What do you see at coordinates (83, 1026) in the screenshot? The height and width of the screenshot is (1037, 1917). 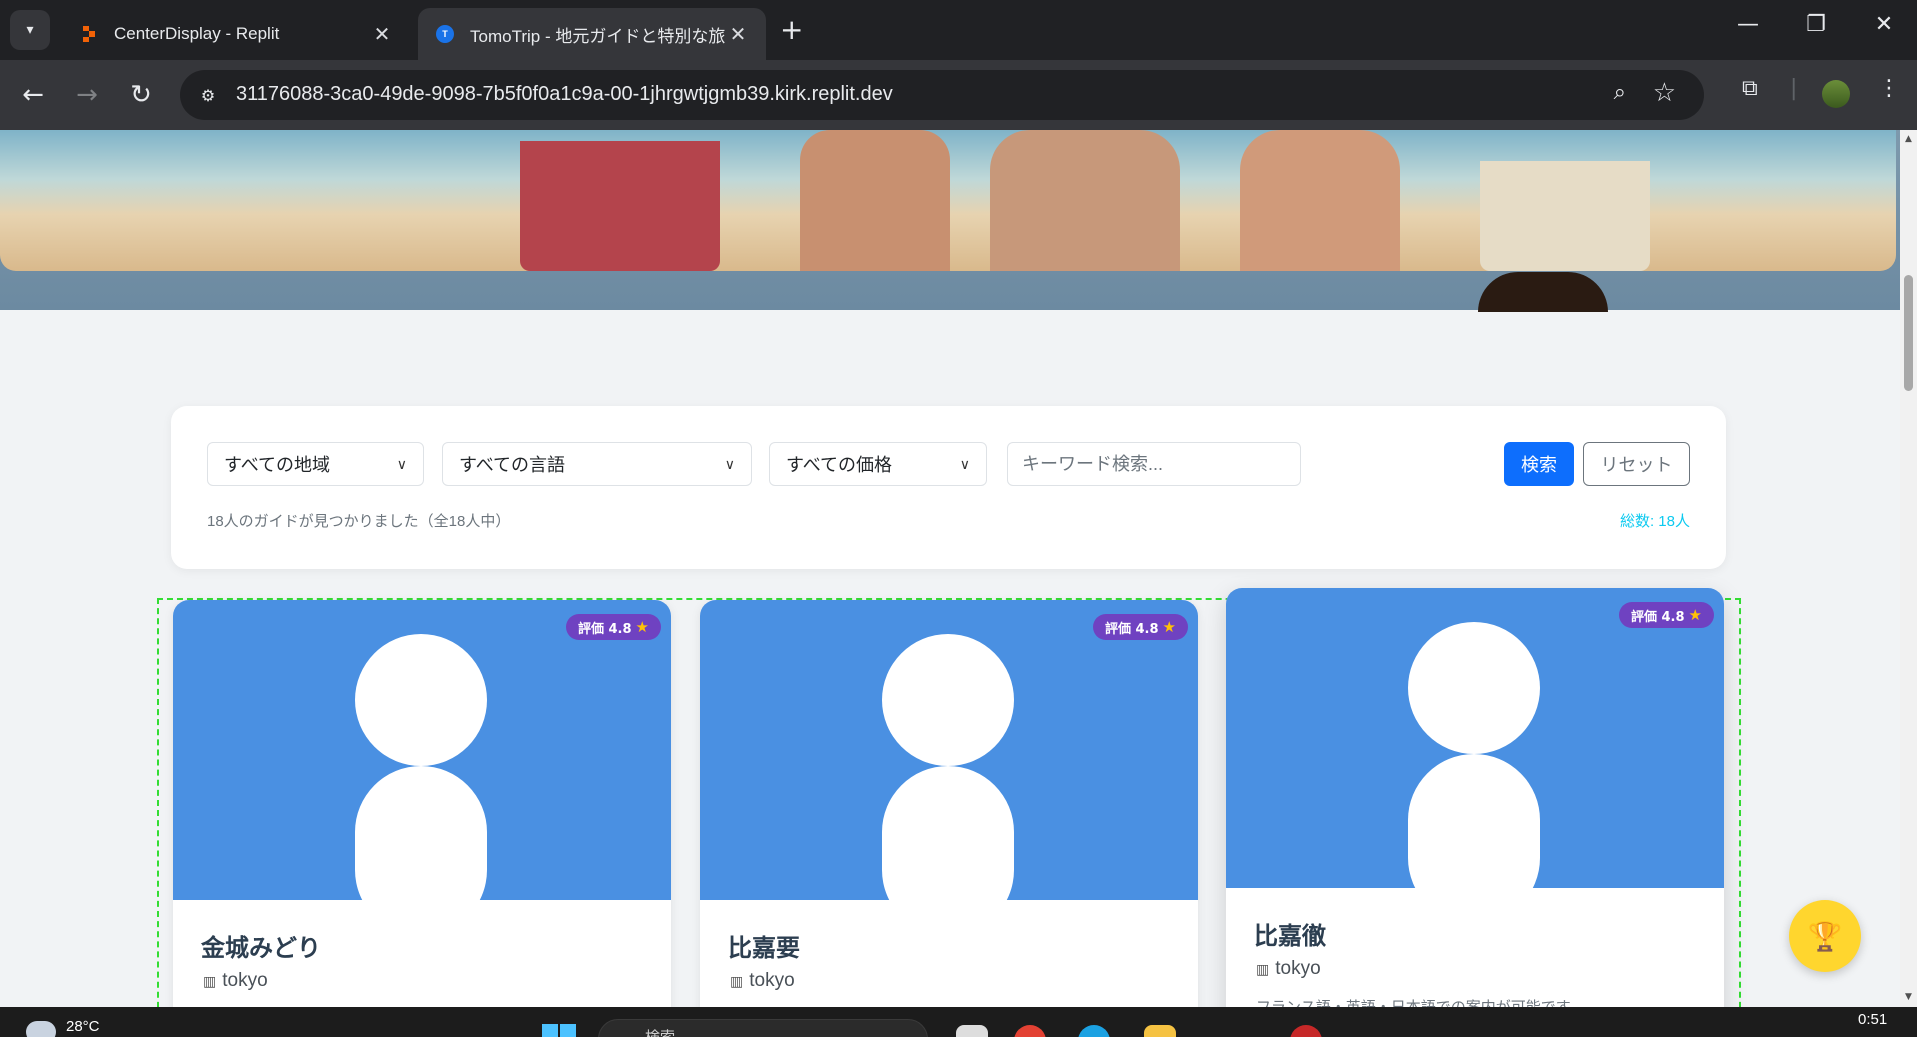 I see `temperature-text: 28°C` at bounding box center [83, 1026].